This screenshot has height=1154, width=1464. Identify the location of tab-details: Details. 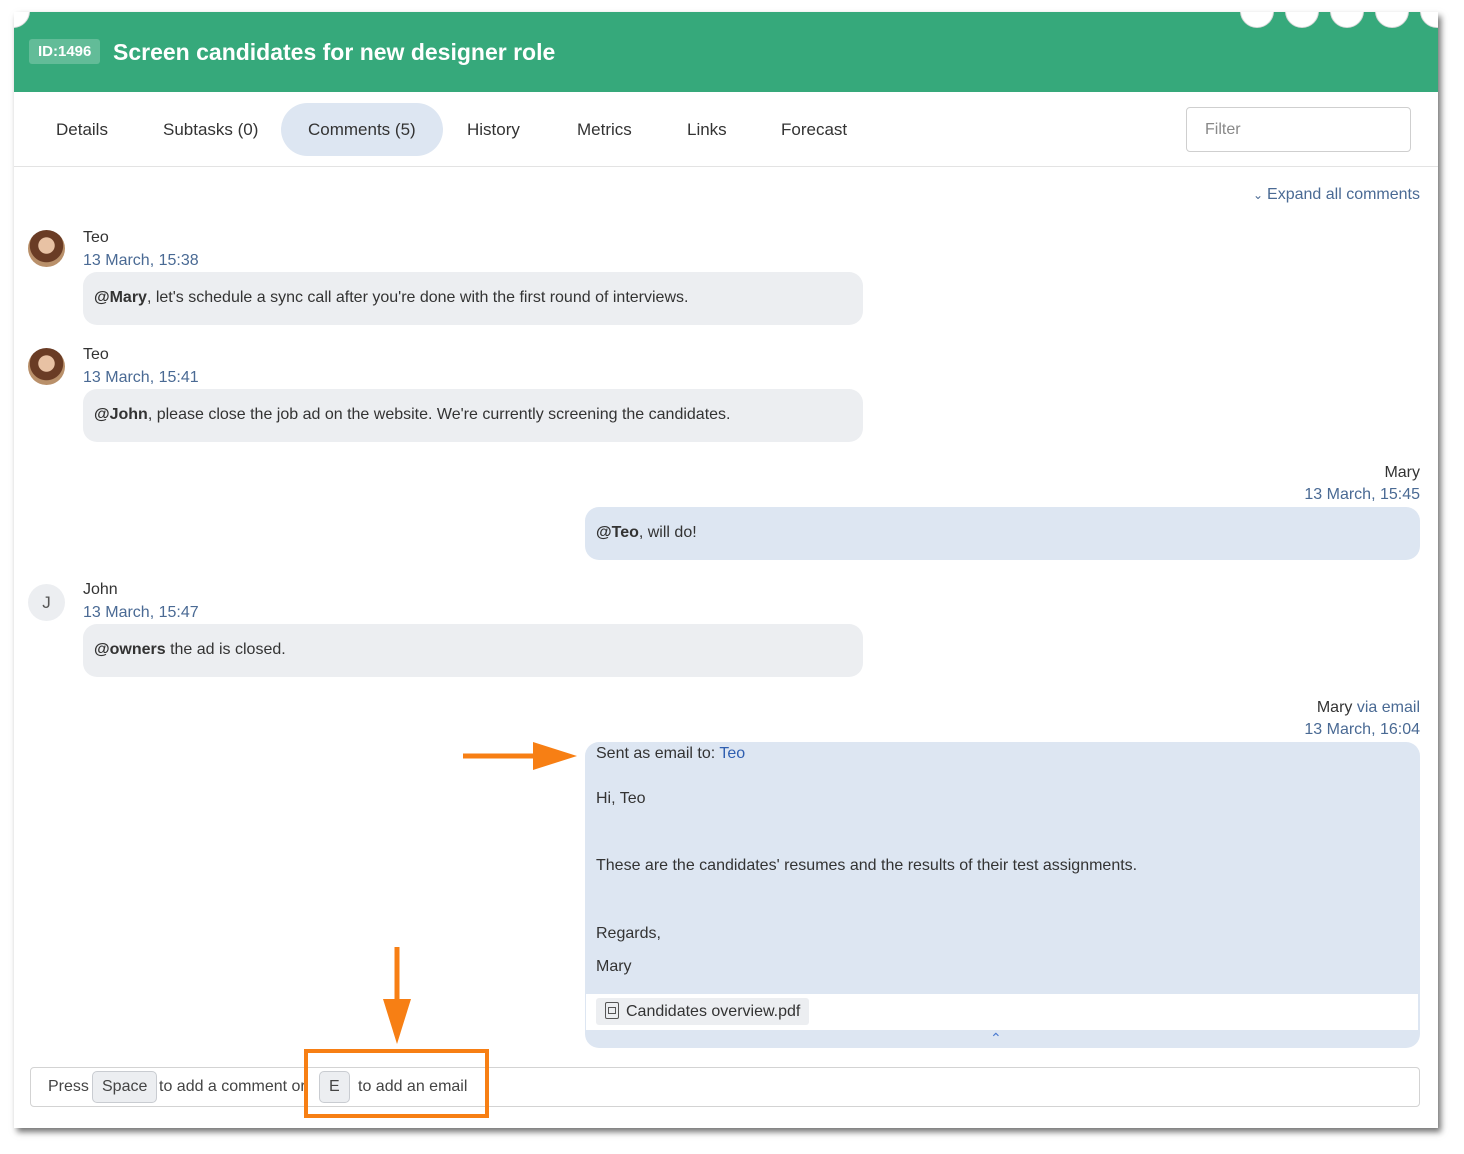
(82, 129).